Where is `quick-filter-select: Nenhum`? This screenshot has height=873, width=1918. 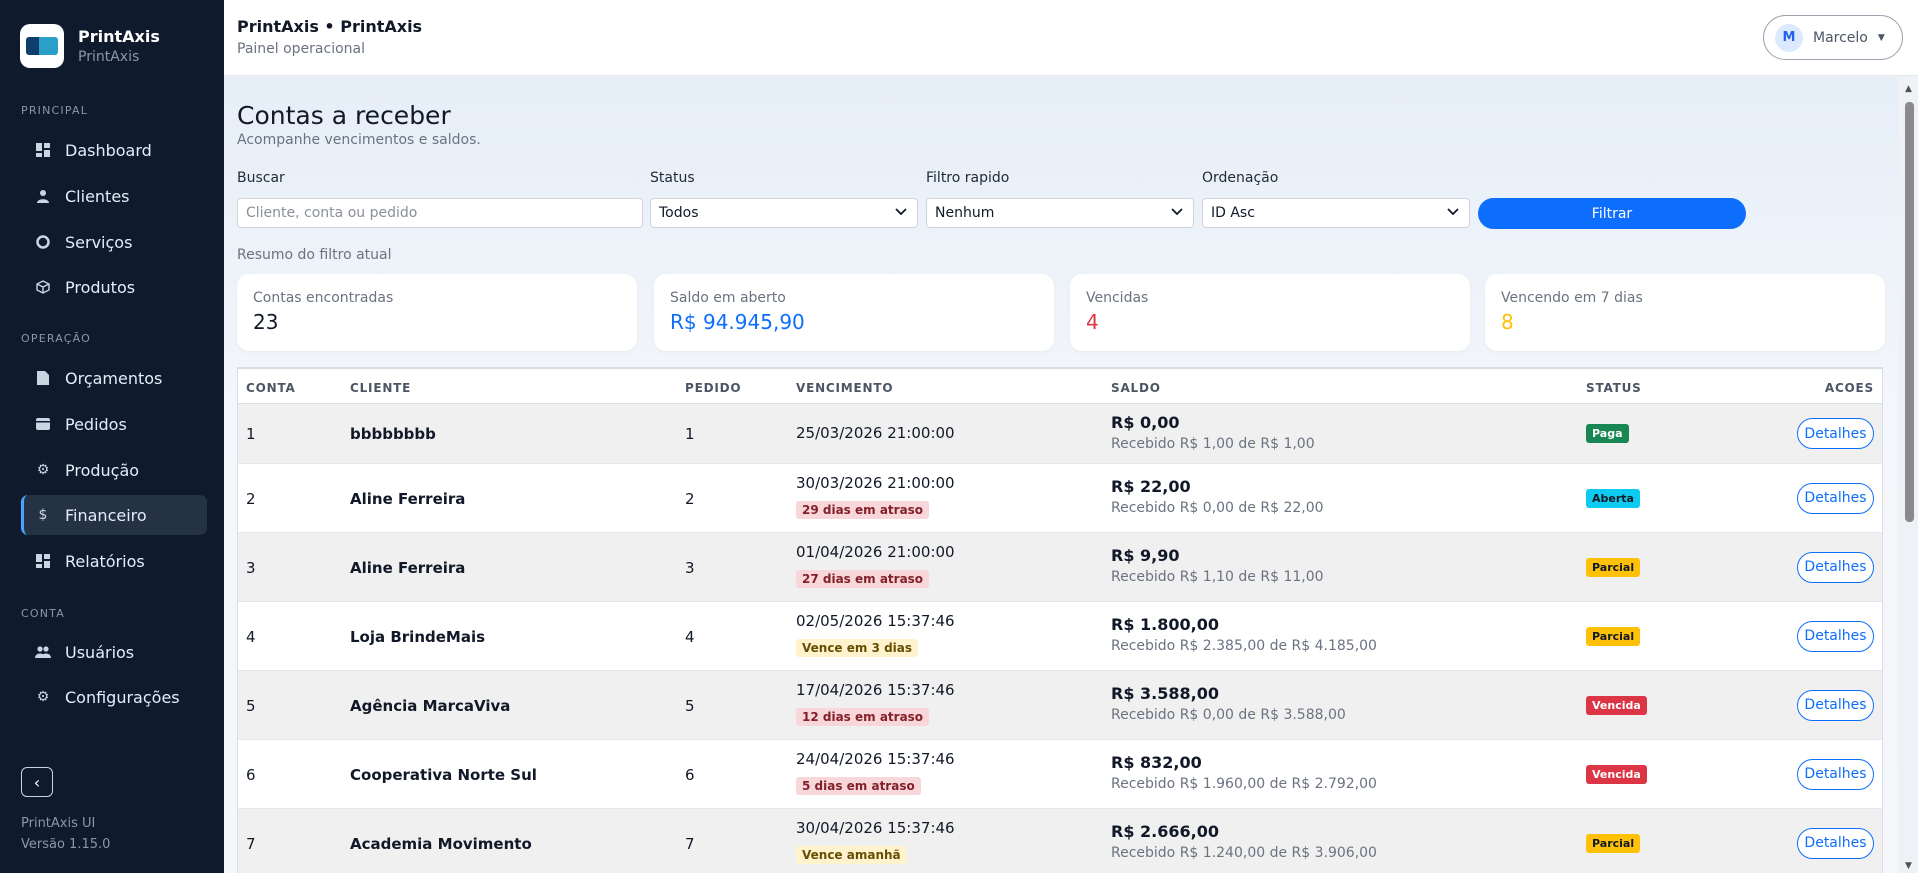
quick-filter-select: Nenhum is located at coordinates (1060, 213).